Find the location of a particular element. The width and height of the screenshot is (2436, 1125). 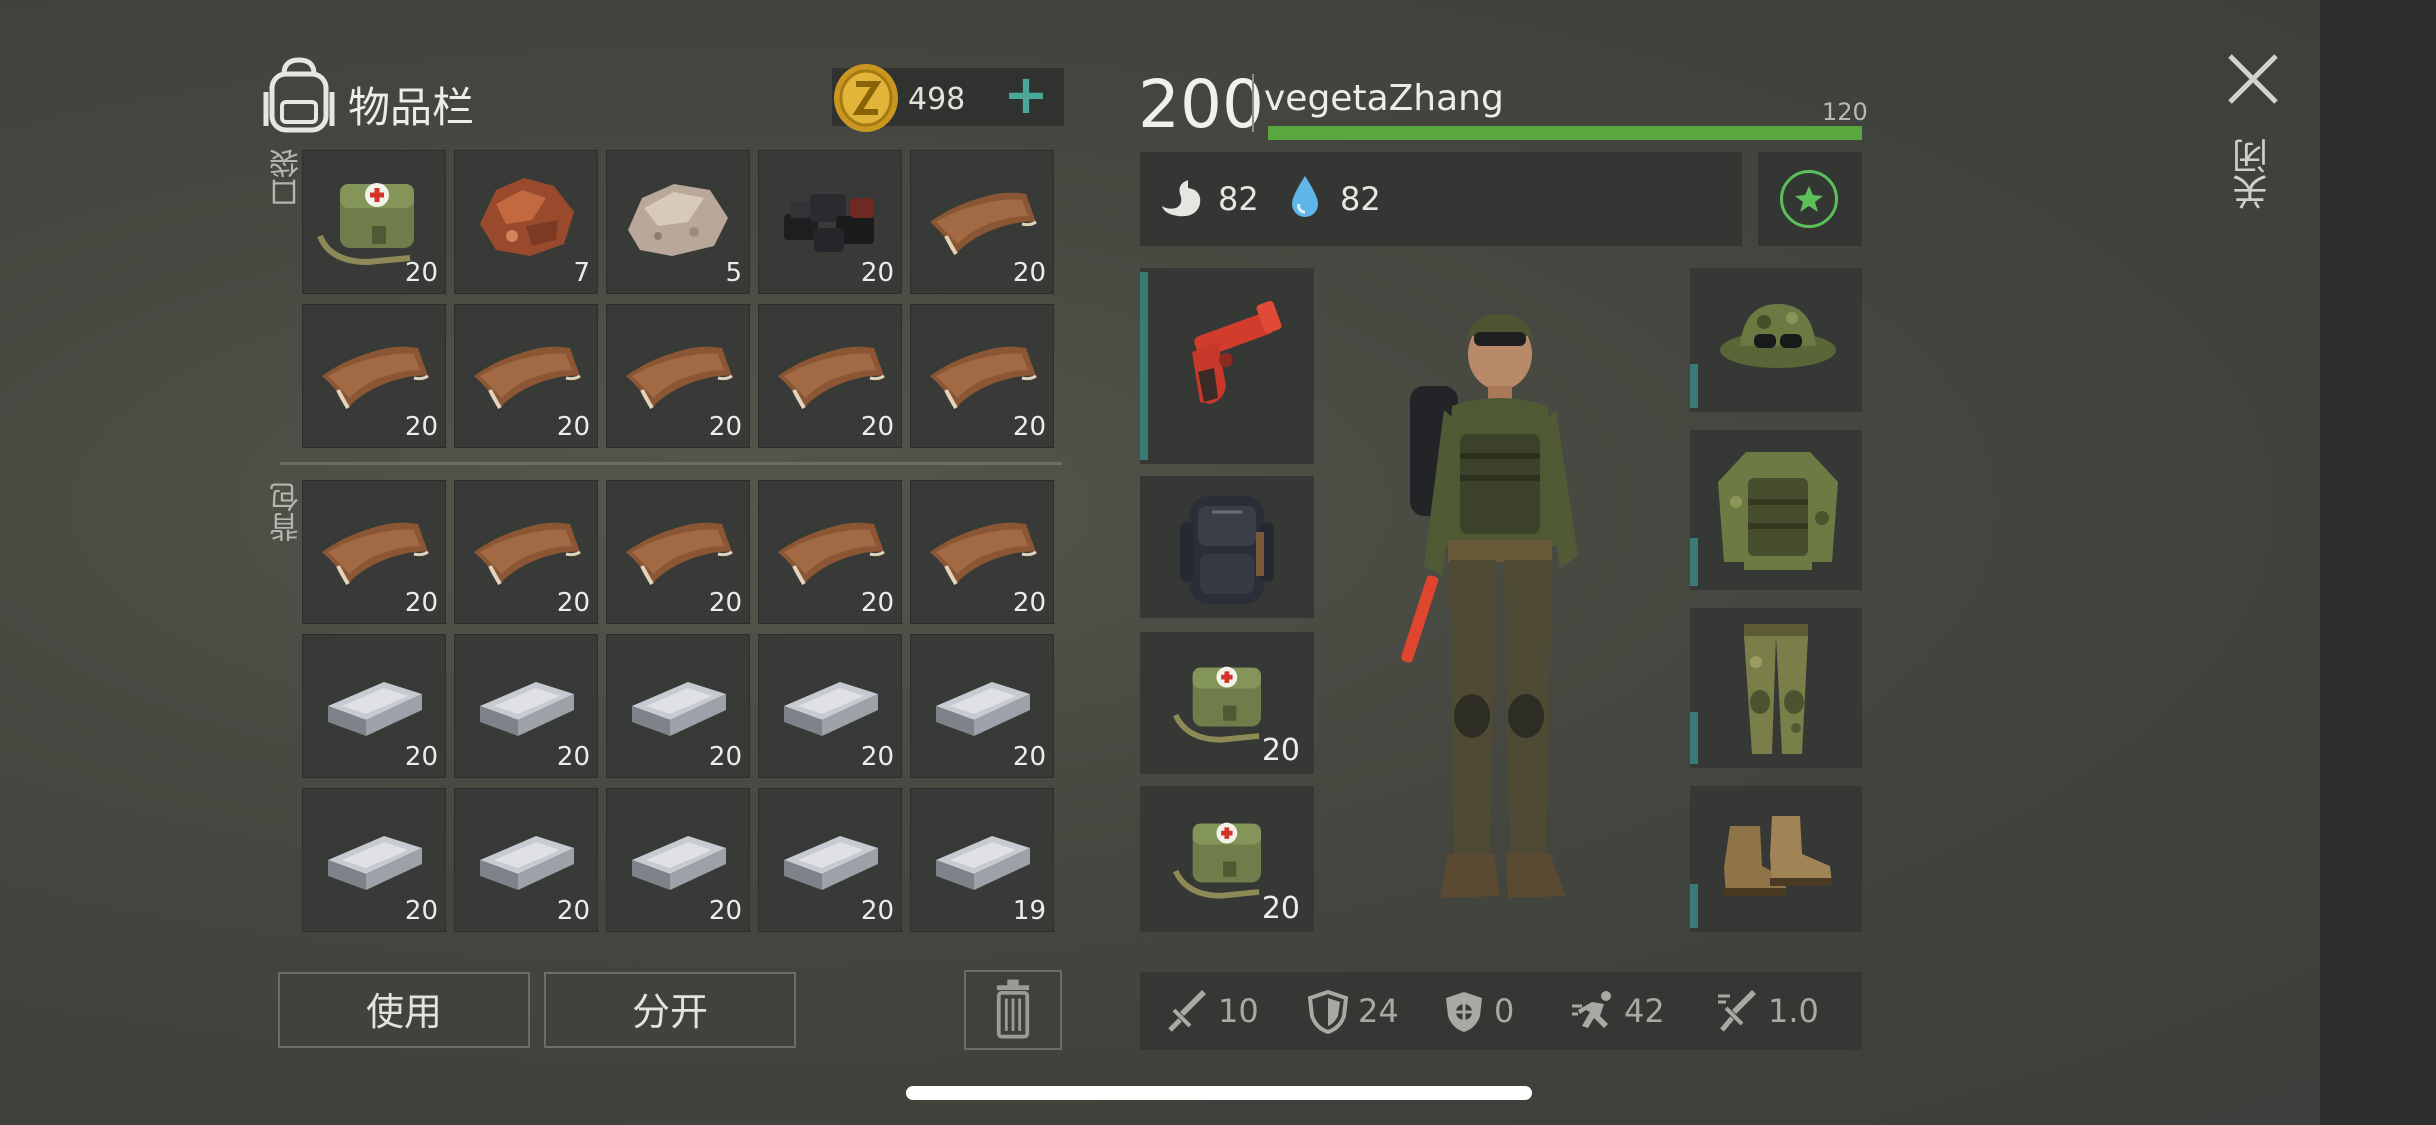

close-icon is located at coordinates (2253, 79).